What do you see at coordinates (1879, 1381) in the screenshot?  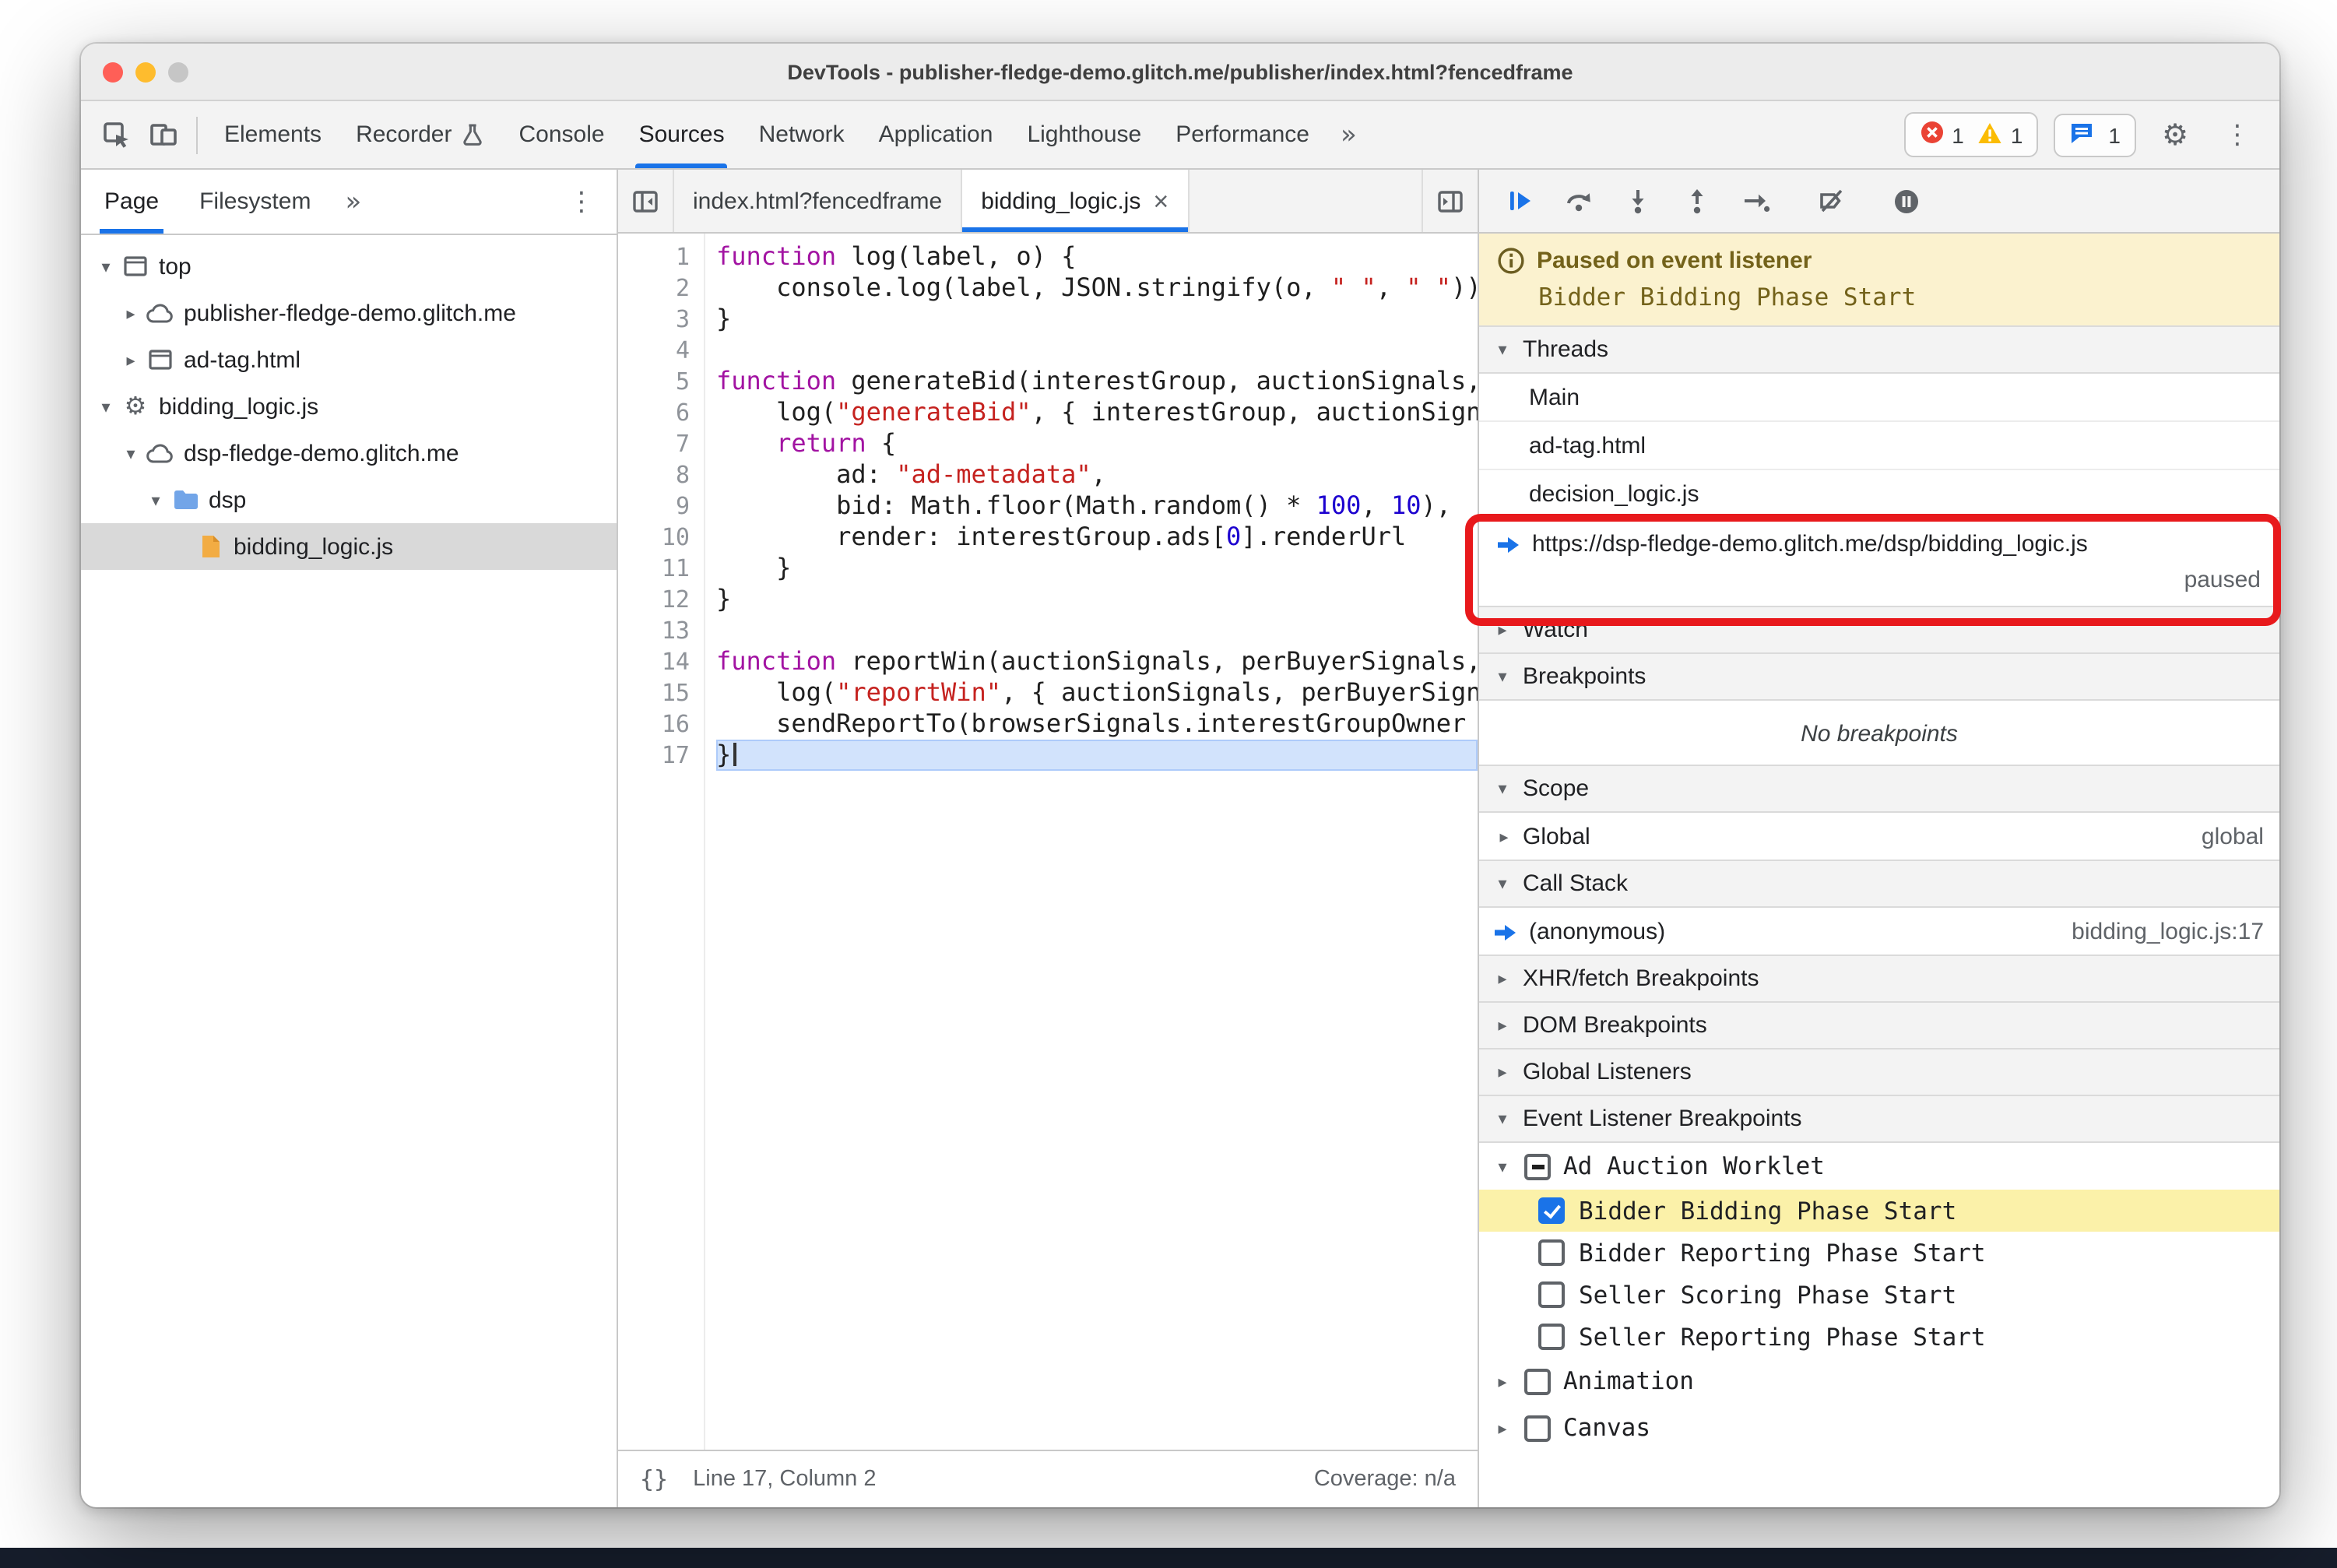 I see `elb-category-animation: ▸ Animation` at bounding box center [1879, 1381].